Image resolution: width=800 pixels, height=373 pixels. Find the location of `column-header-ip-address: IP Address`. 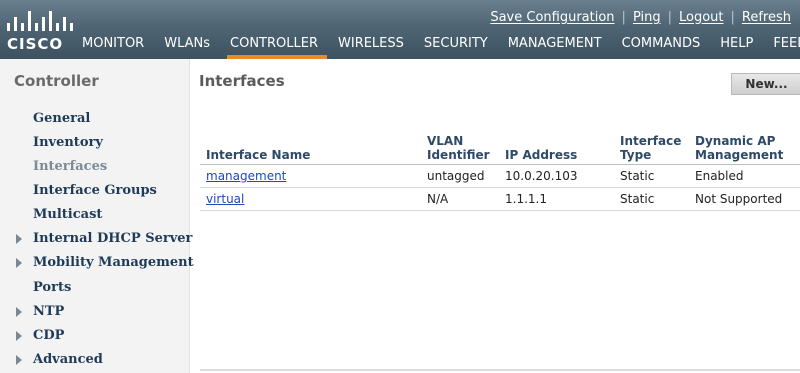

column-header-ip-address: IP Address is located at coordinates (541, 155).